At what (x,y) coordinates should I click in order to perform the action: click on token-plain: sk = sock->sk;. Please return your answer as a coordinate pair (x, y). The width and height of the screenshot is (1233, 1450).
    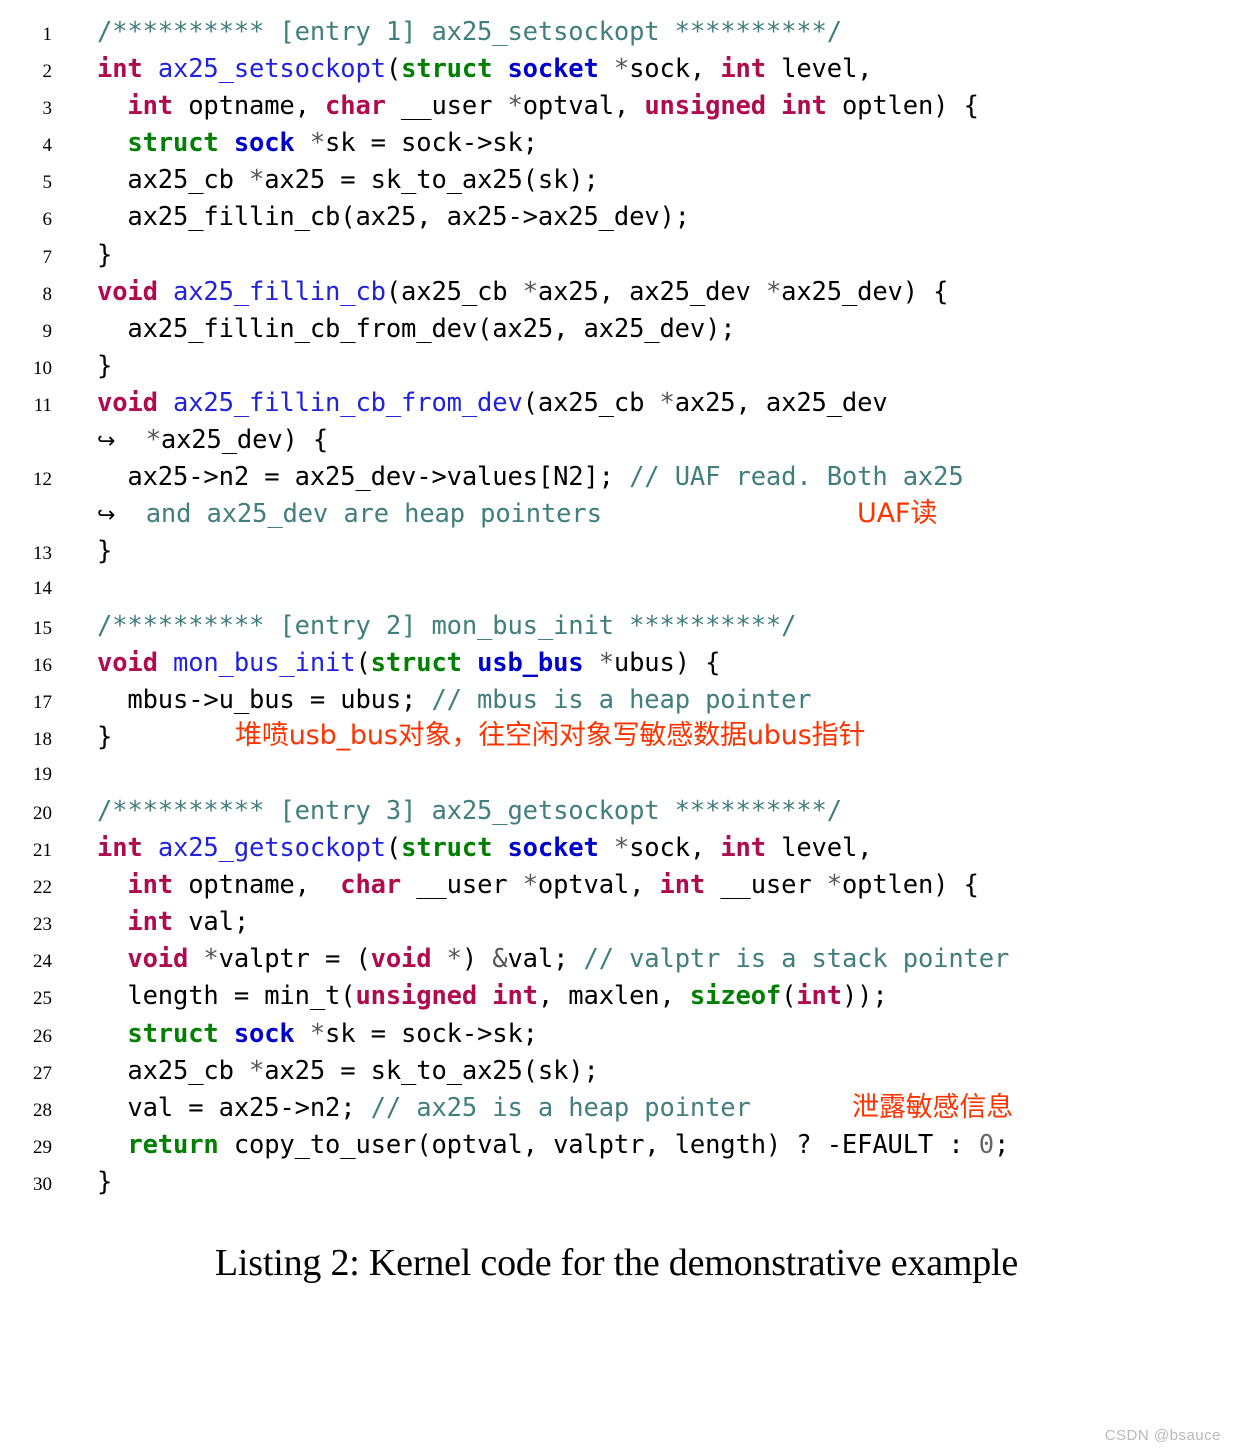
    Looking at the image, I should click on (431, 143).